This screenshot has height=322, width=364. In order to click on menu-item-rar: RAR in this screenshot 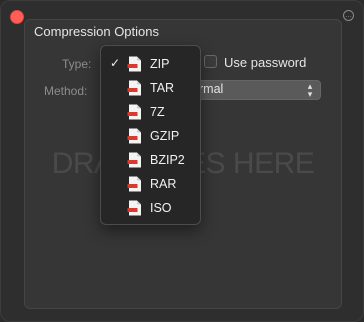, I will do `click(150, 184)`.